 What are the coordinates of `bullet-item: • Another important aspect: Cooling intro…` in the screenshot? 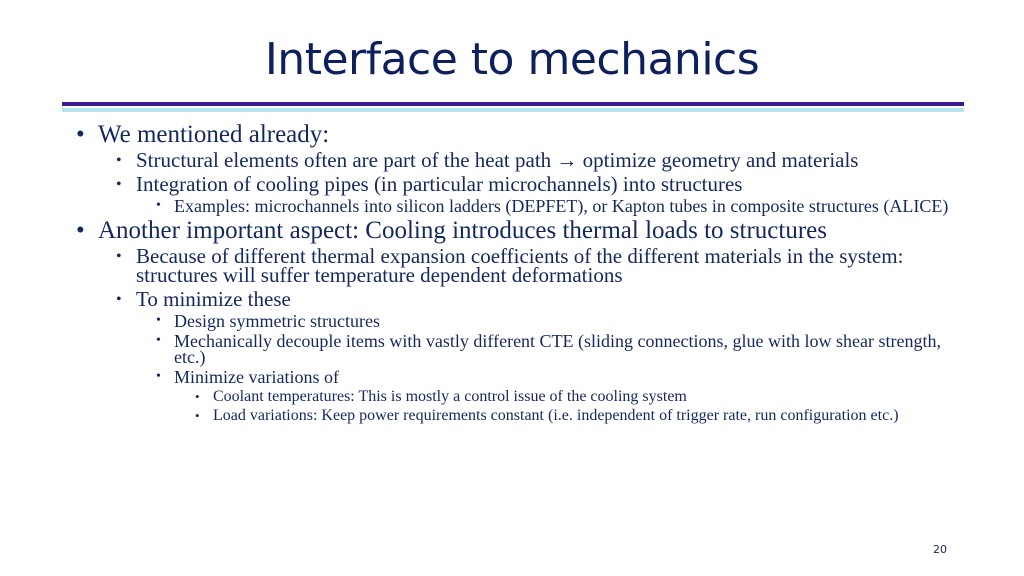 It's located at (517, 230).